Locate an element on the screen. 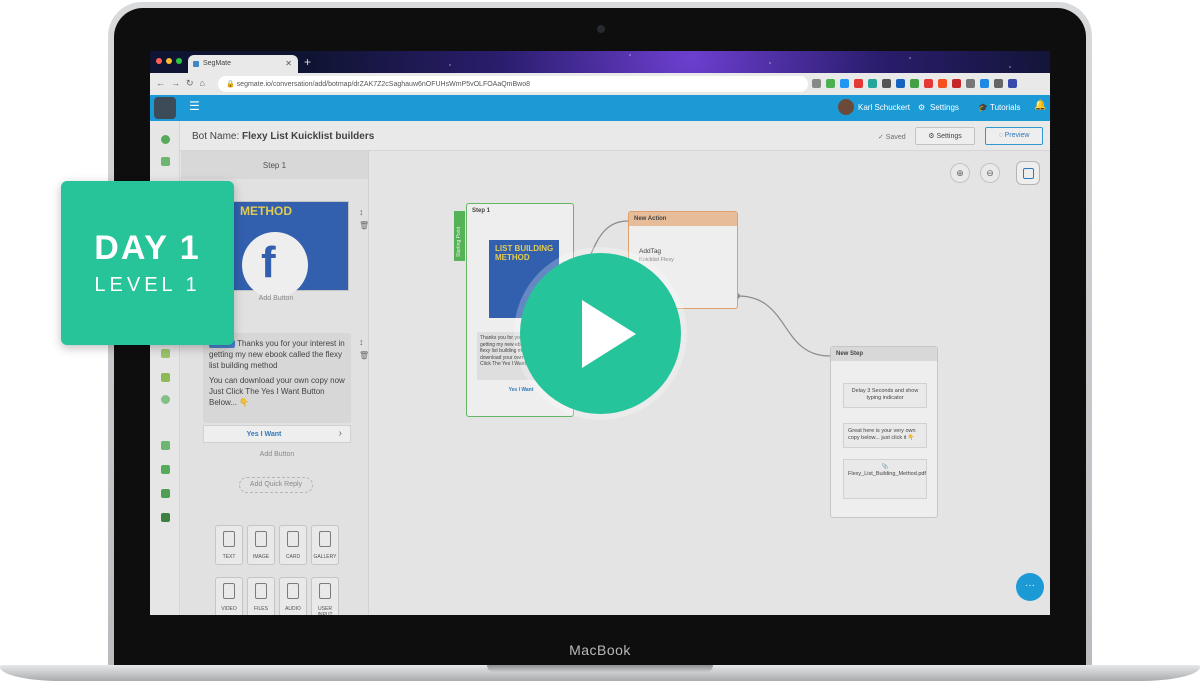 The image size is (1200, 693). add-tag-label: AddTag is located at coordinates (650, 251).